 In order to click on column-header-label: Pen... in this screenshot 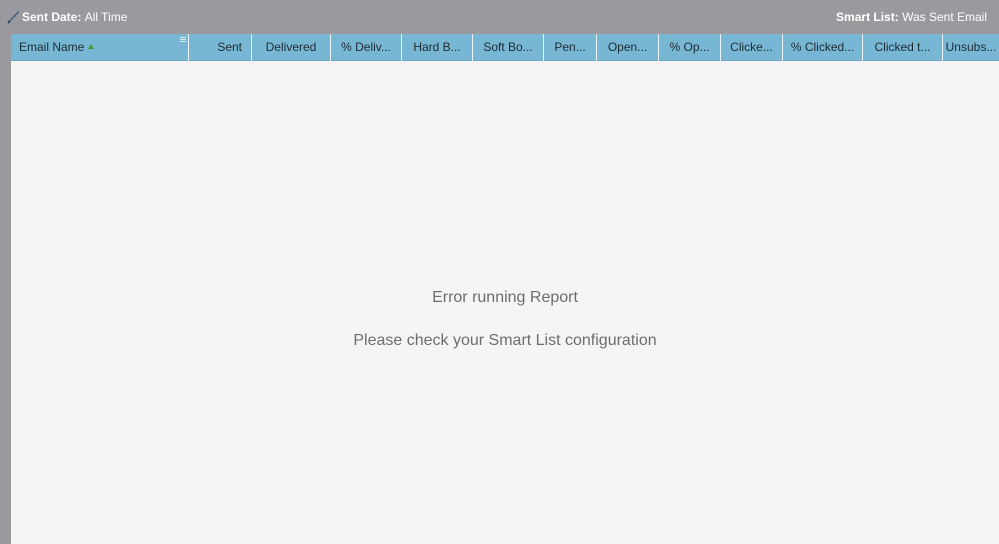, I will do `click(570, 47)`.